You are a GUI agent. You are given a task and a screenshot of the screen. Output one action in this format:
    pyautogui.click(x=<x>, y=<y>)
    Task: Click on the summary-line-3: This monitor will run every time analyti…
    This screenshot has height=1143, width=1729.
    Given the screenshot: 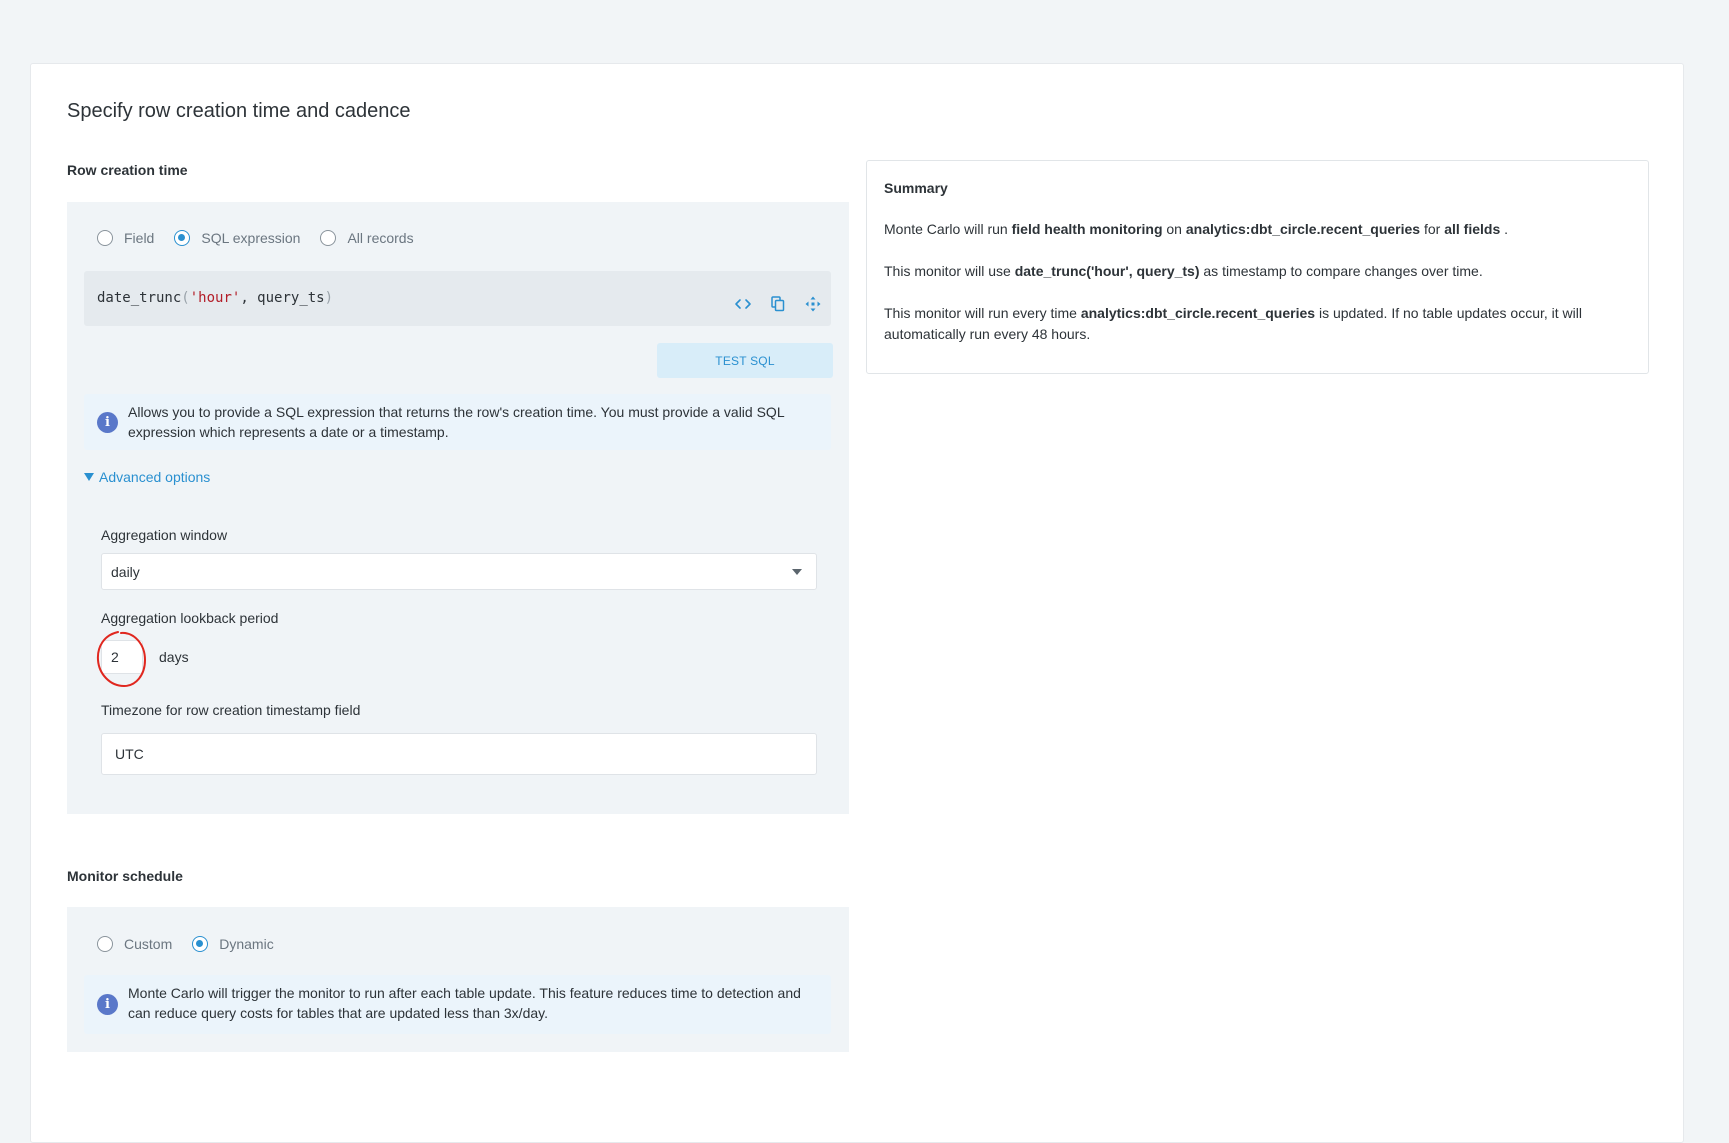 What is the action you would take?
    pyautogui.click(x=1256, y=324)
    